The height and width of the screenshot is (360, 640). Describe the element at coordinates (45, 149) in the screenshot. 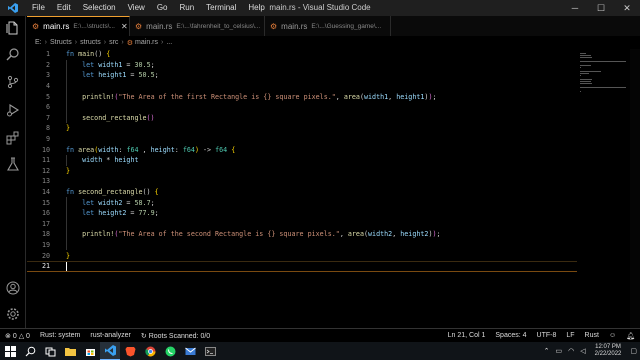

I see `line-number: 10` at that location.